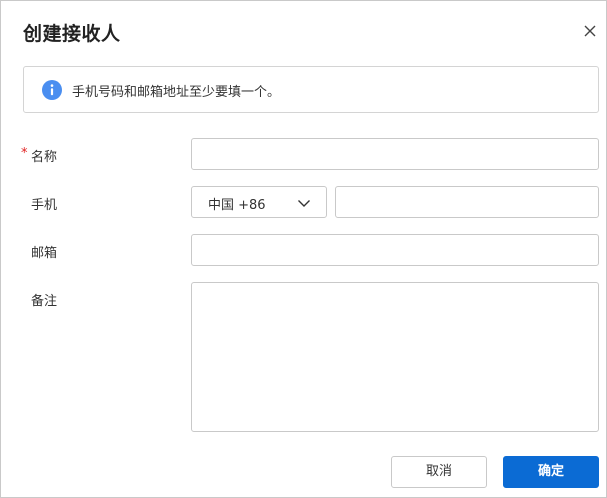 Image resolution: width=607 pixels, height=498 pixels. I want to click on email-input, so click(395, 250).